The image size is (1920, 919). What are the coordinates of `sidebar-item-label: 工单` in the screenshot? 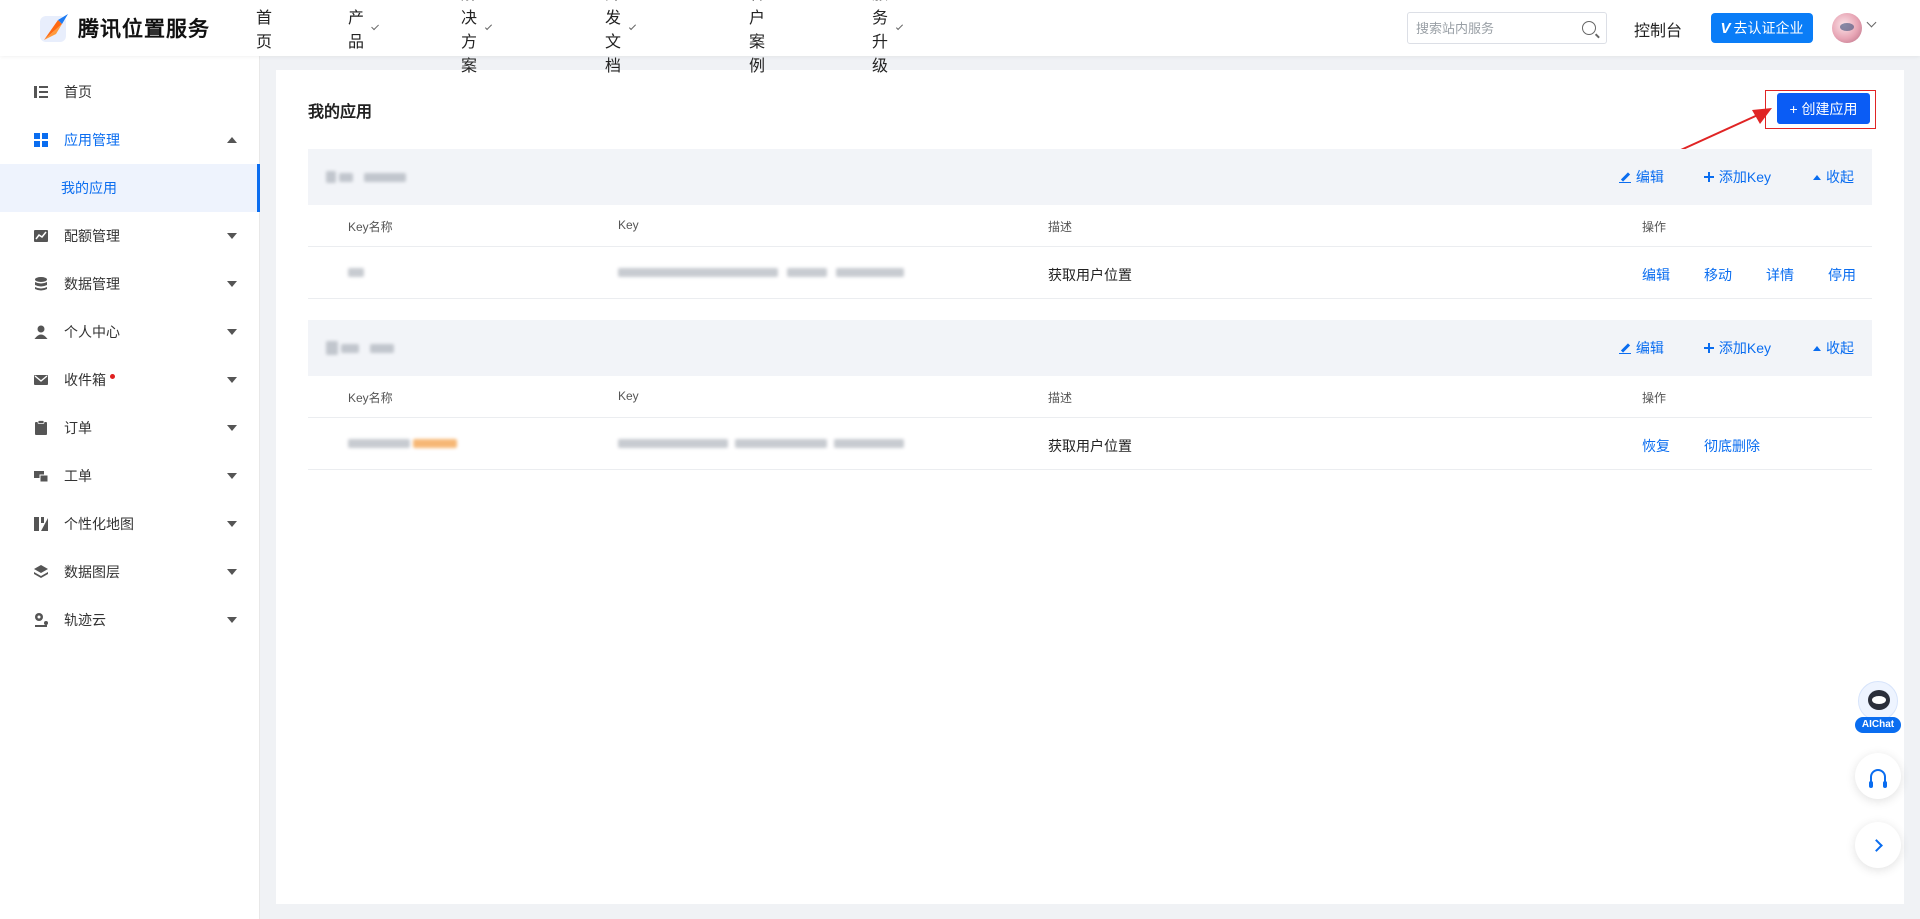 It's located at (78, 476).